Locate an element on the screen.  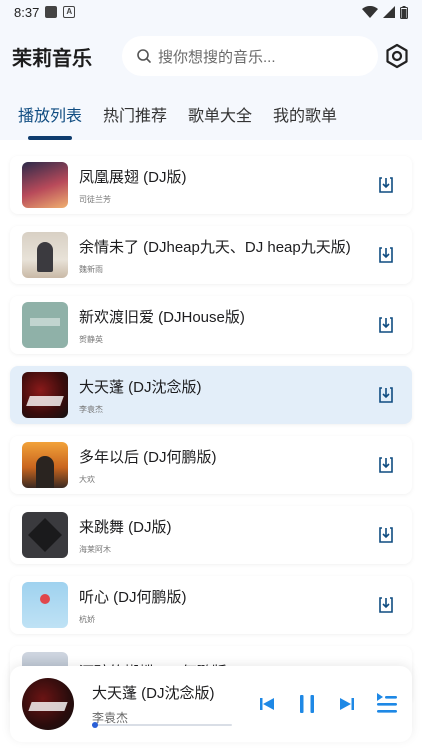
tab-my-playlists: 我的歌单 is located at coordinates (305, 114).